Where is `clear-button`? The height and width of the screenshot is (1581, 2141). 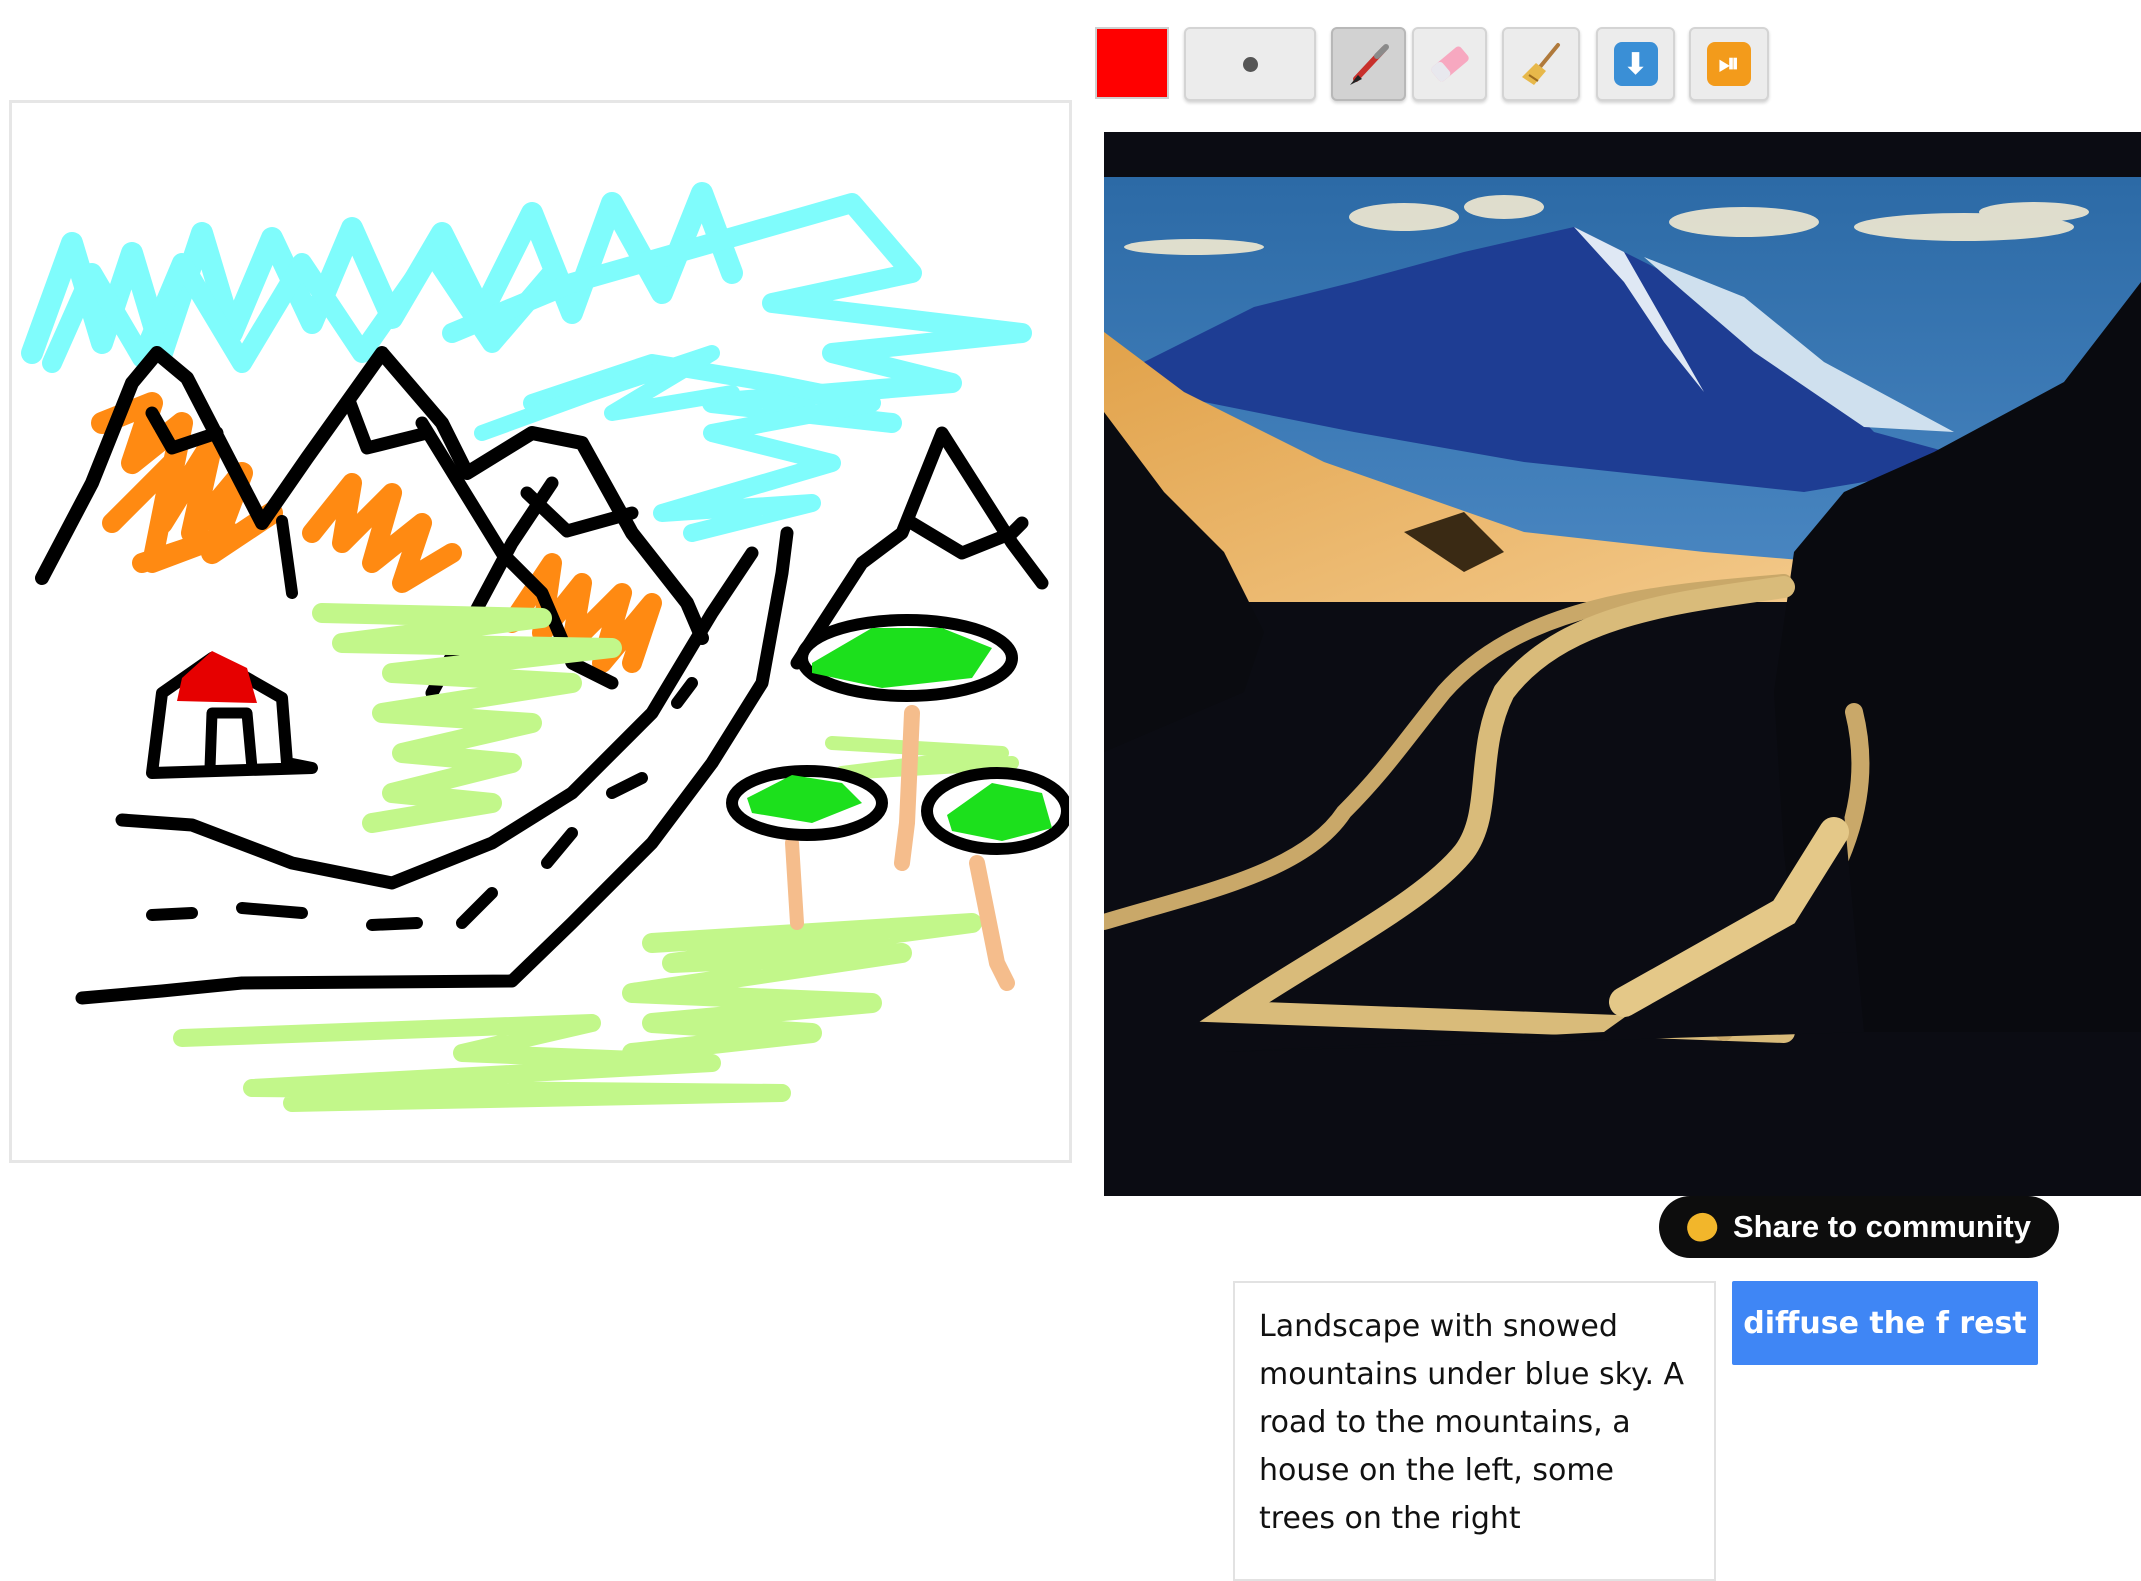
clear-button is located at coordinates (1541, 64).